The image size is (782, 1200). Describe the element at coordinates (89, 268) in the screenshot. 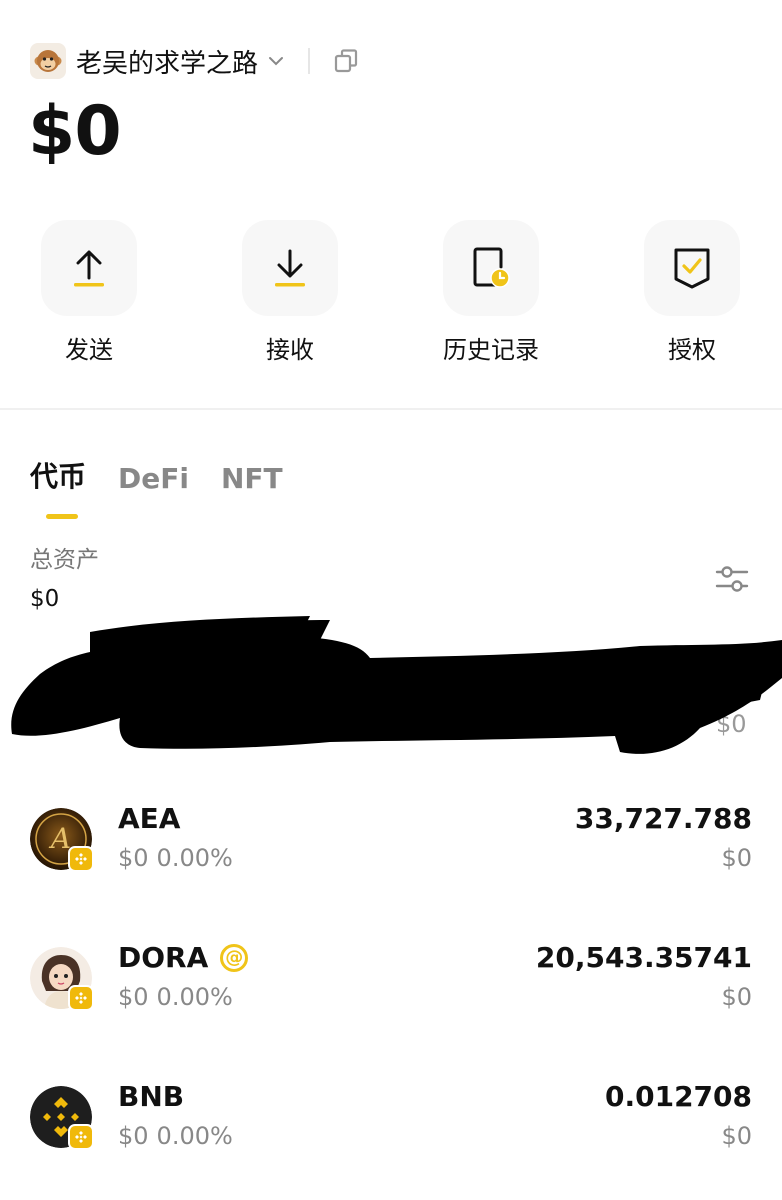

I see `send-arrow-up-icon` at that location.